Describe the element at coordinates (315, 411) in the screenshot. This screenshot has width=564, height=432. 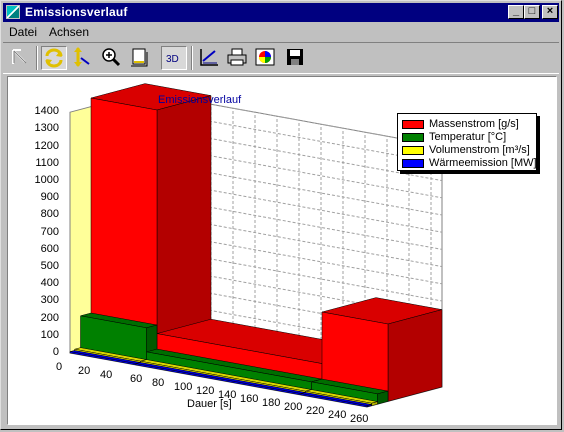
I see `x-tick-label: 220` at that location.